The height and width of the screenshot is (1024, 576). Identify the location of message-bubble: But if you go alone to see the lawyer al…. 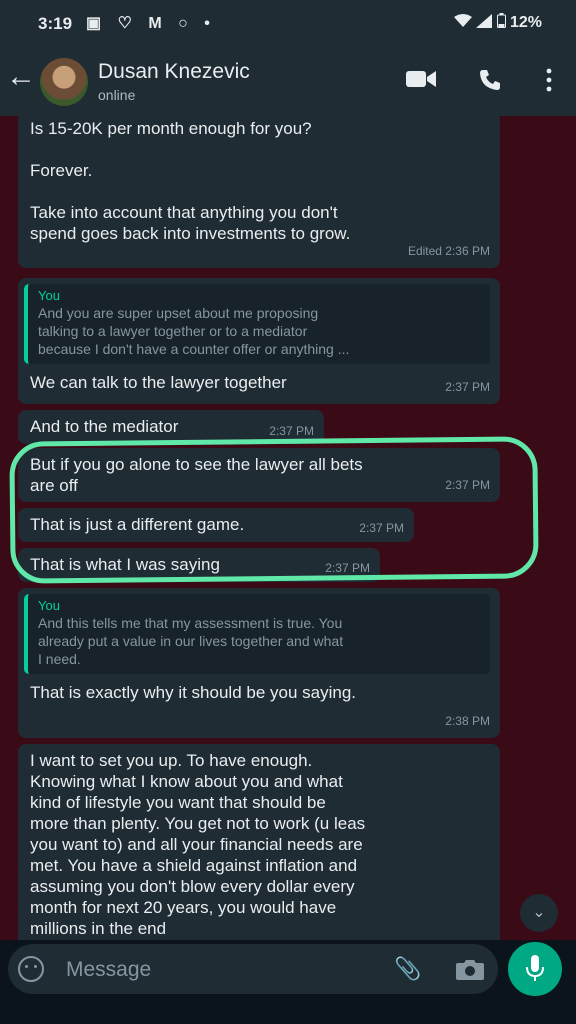
(259, 475).